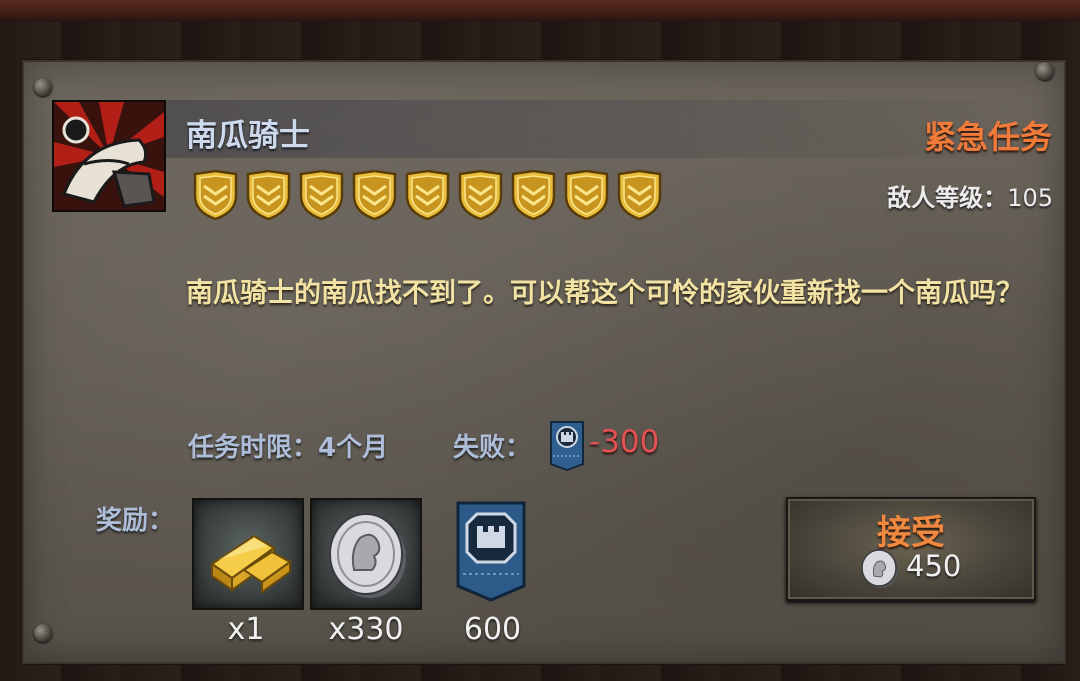 This screenshot has width=1080, height=681. I want to click on reward-slot-silver, so click(366, 554).